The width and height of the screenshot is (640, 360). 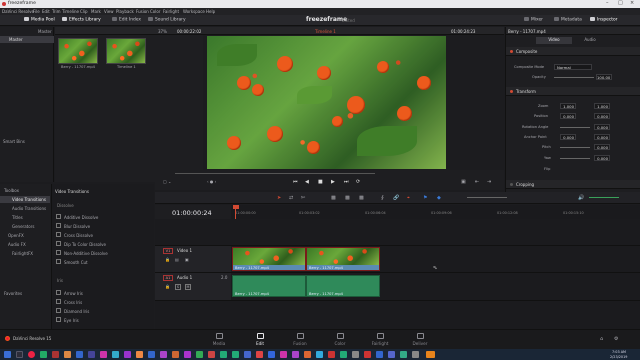 What do you see at coordinates (604, 77) in the screenshot?
I see `opacity-field: 100.00` at bounding box center [604, 77].